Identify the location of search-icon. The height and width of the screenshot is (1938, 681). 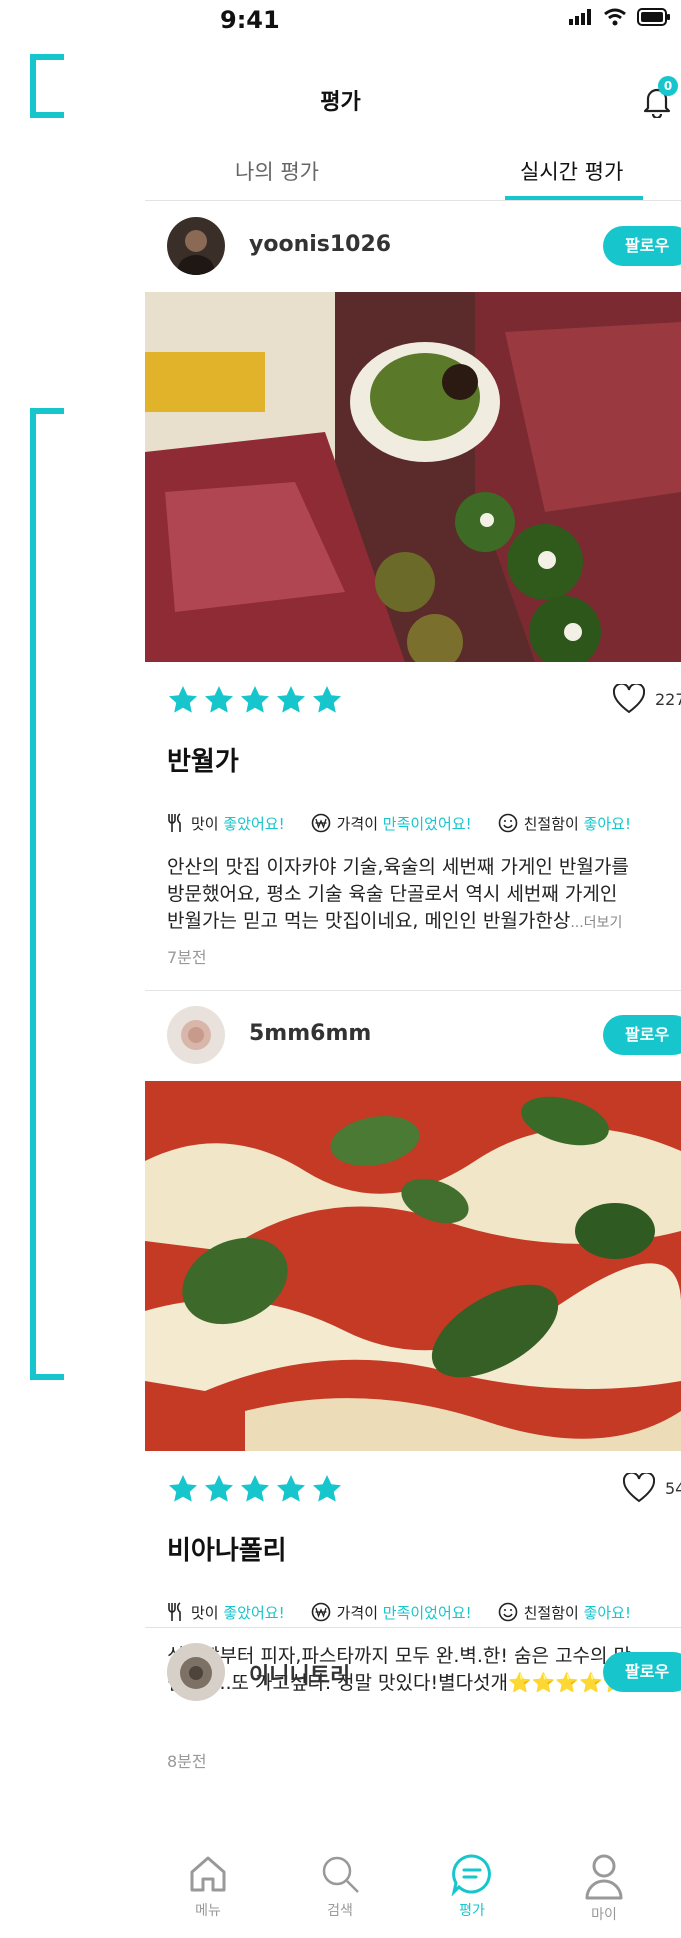
(340, 1874).